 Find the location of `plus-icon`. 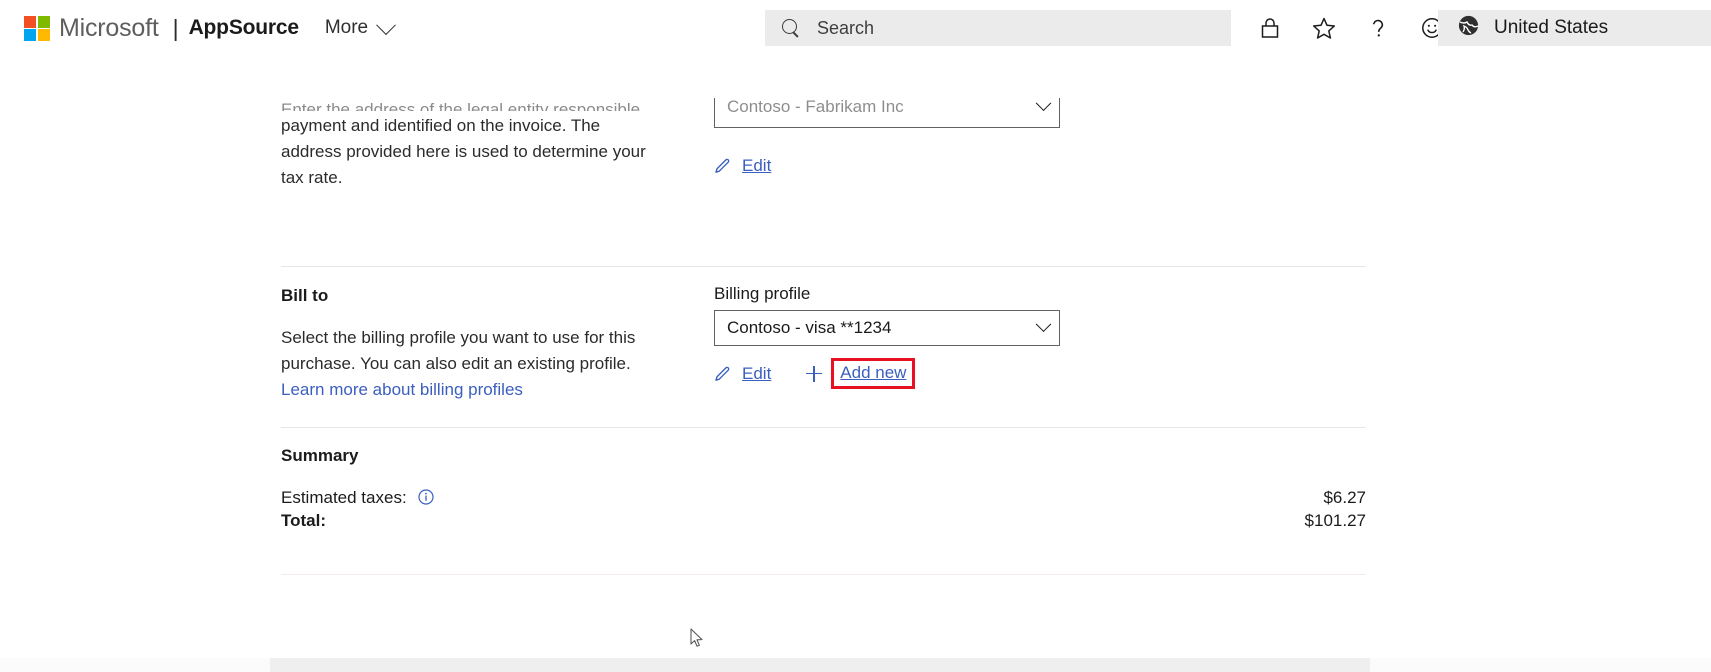

plus-icon is located at coordinates (814, 374).